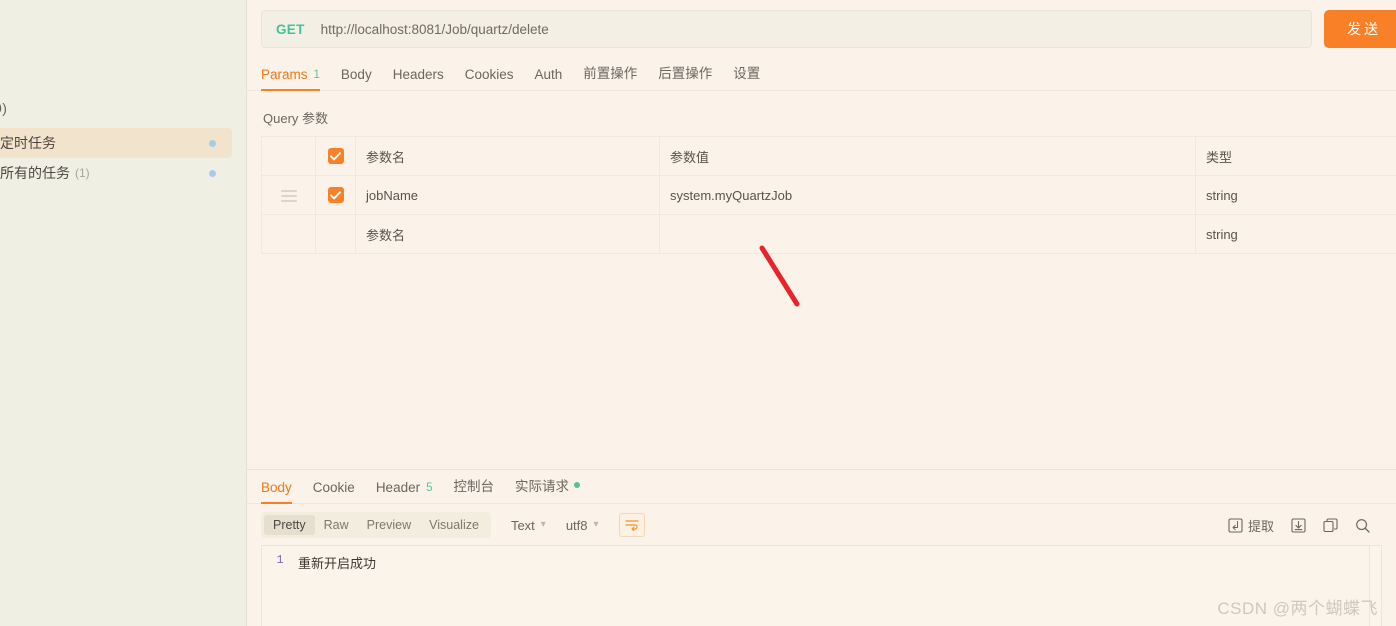  Describe the element at coordinates (35, 173) in the screenshot. I see `sidebar-item-label: 所有的任务` at that location.